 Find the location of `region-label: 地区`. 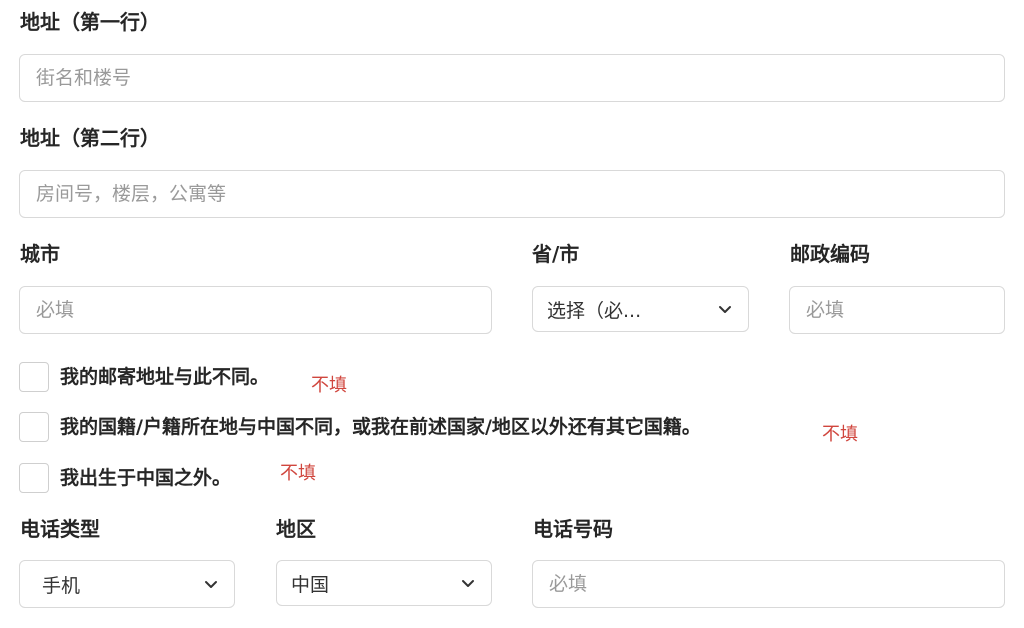

region-label: 地区 is located at coordinates (296, 529).